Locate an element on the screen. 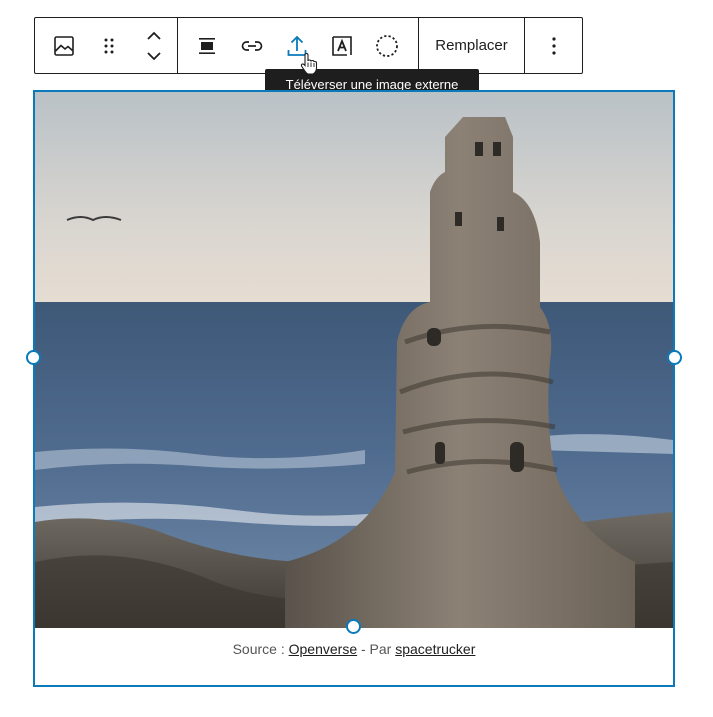 The image size is (713, 717). text-overlay-icon is located at coordinates (341, 45).